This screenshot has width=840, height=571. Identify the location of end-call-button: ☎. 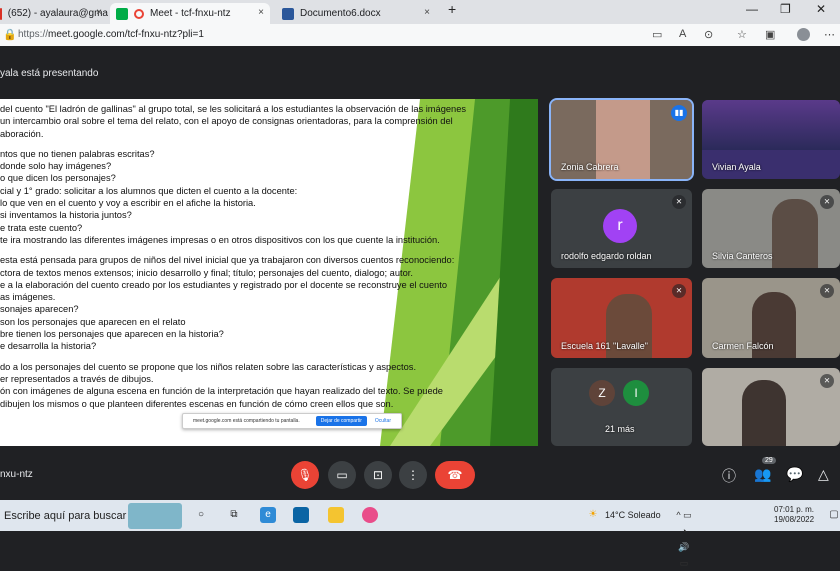
(455, 475).